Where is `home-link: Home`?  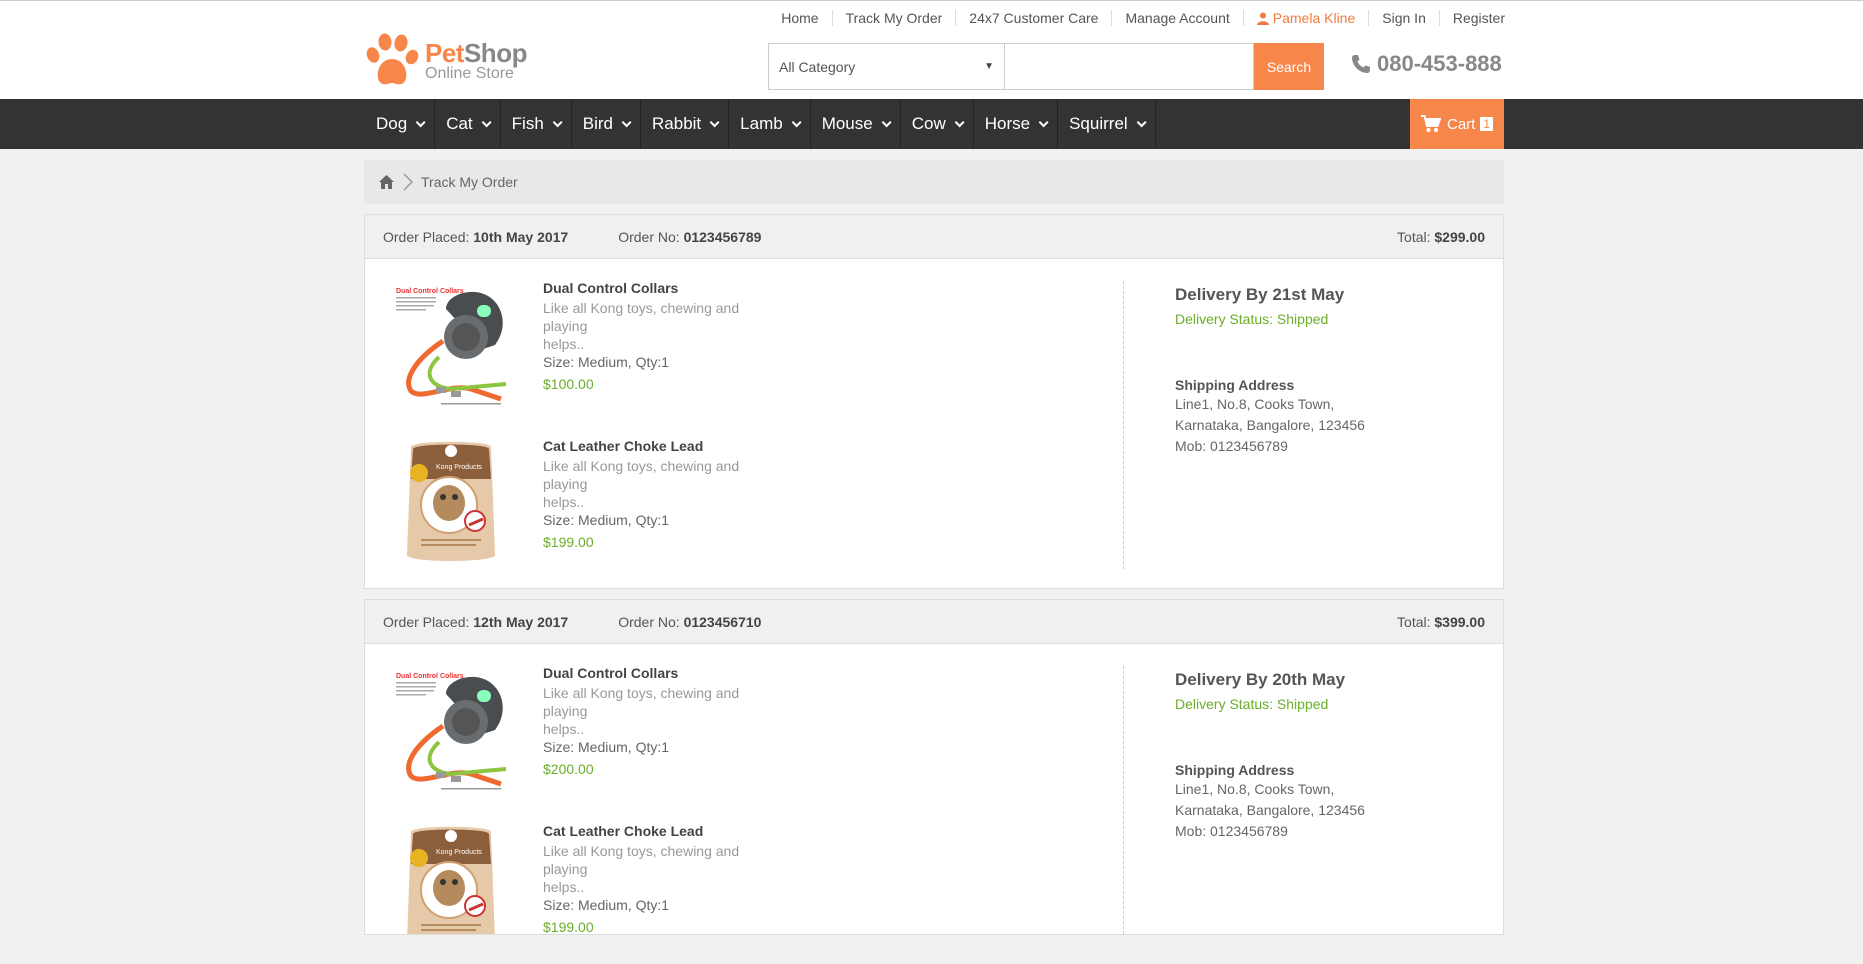 home-link: Home is located at coordinates (799, 18).